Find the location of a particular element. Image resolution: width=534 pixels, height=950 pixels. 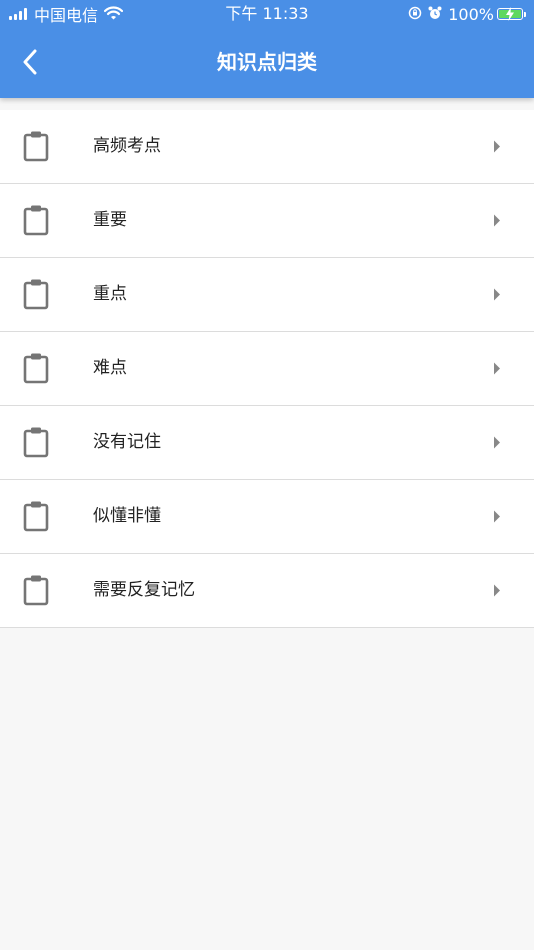

app-header: 中国电信 下午 11:33 100% 知识点归类 is located at coordinates (267, 49).